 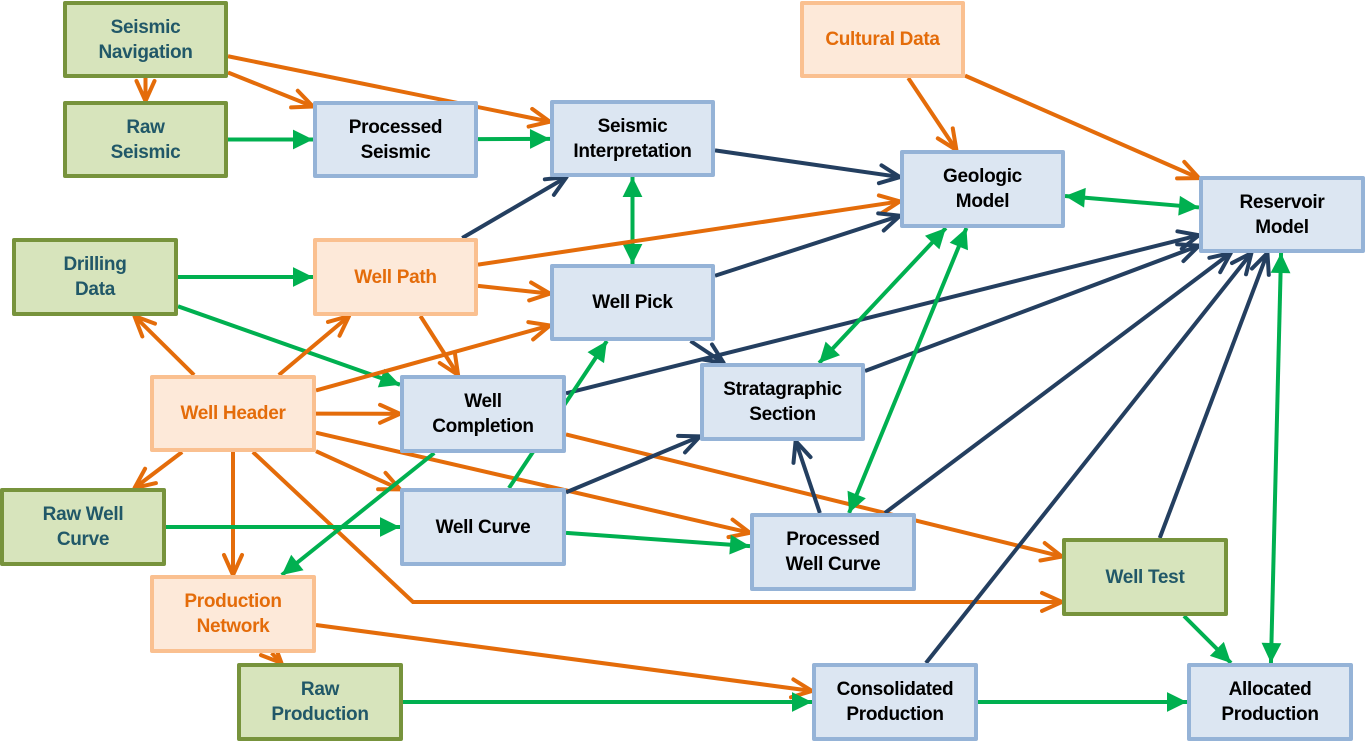 I want to click on node-well-test: Well Test, so click(x=1145, y=577).